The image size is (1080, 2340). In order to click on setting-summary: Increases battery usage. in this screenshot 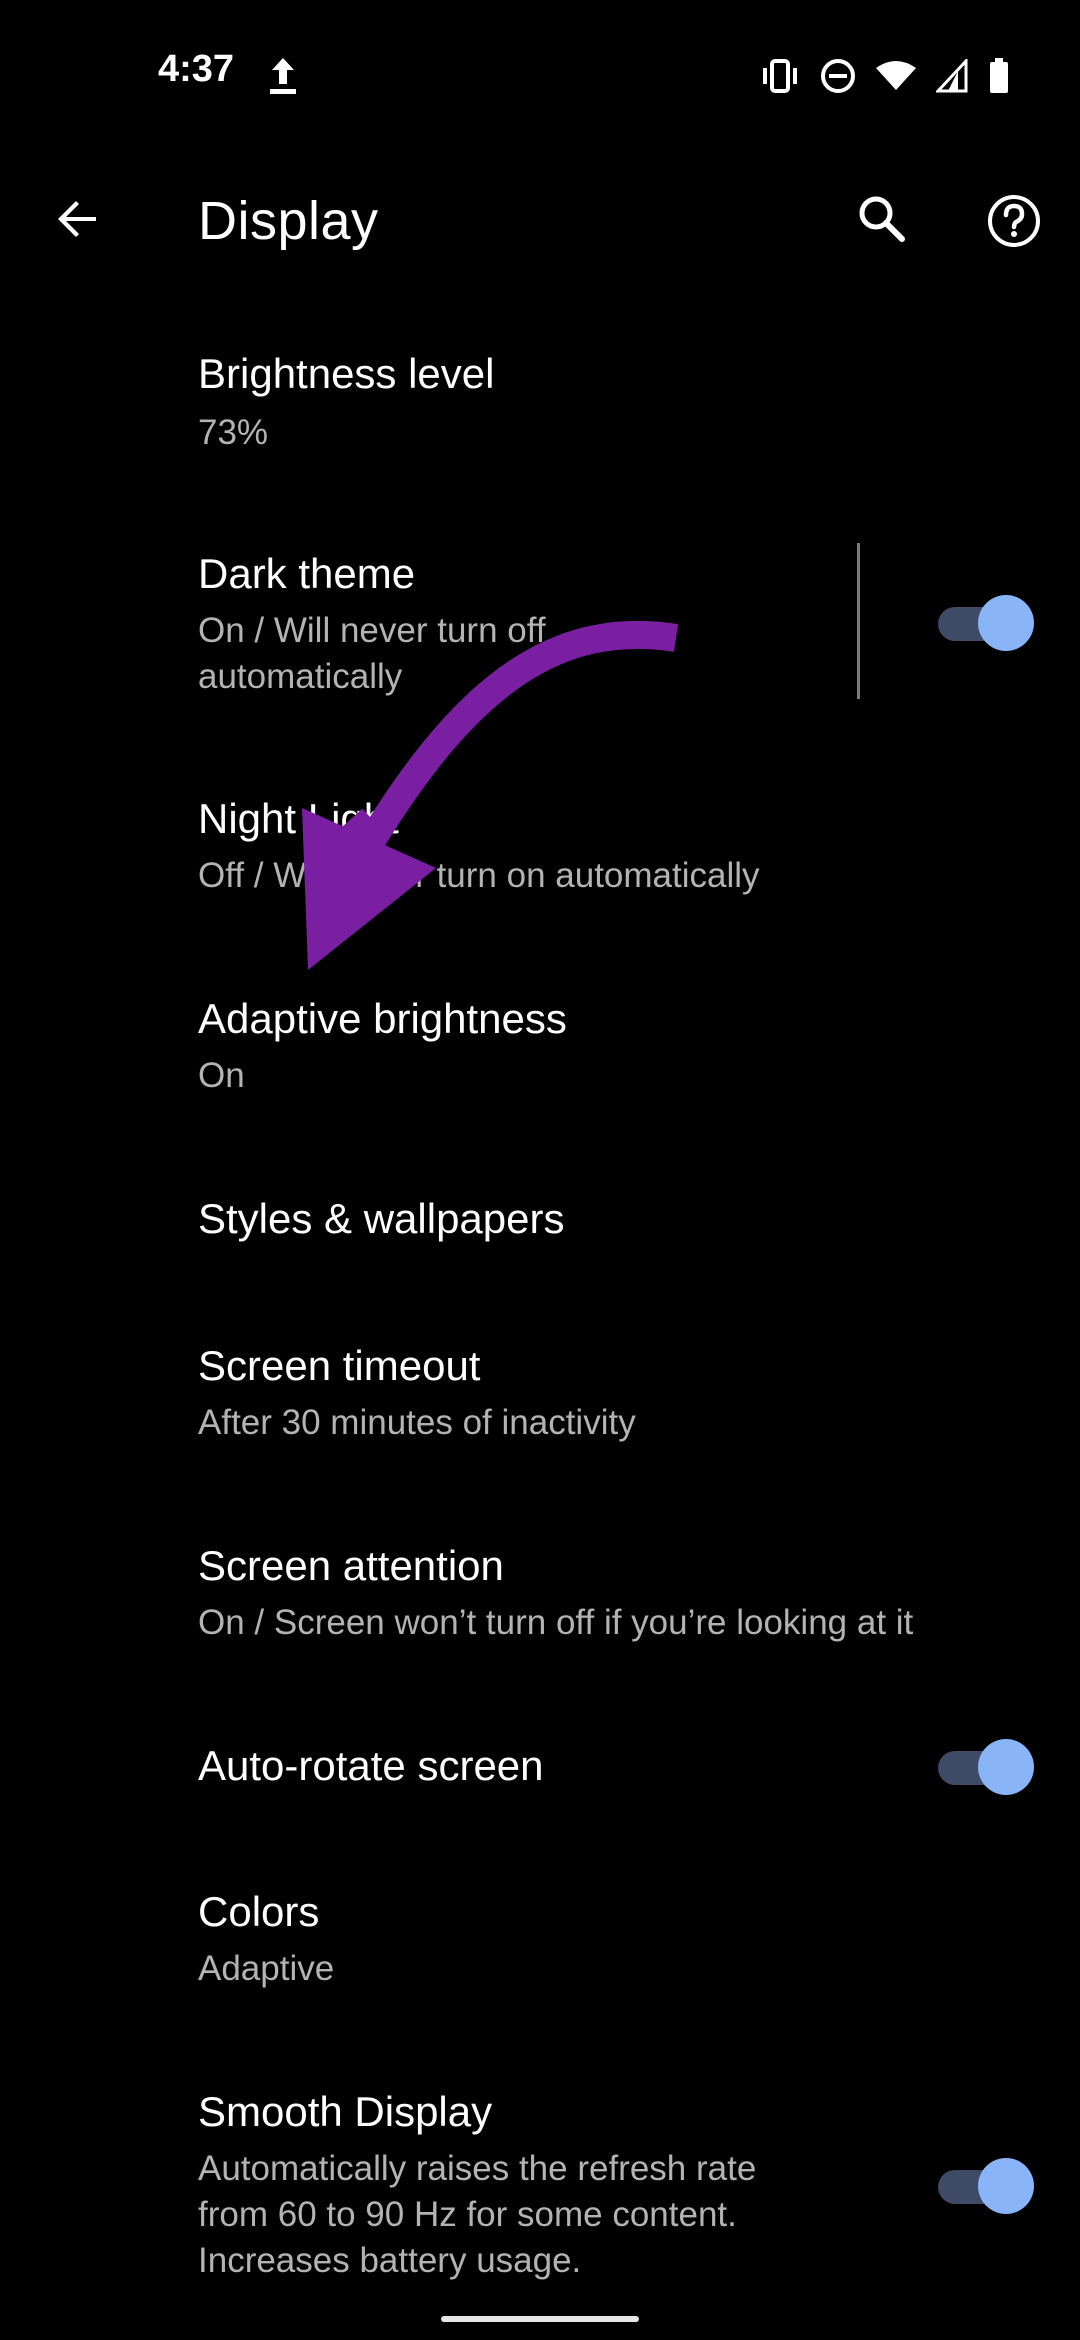, I will do `click(390, 2260)`.